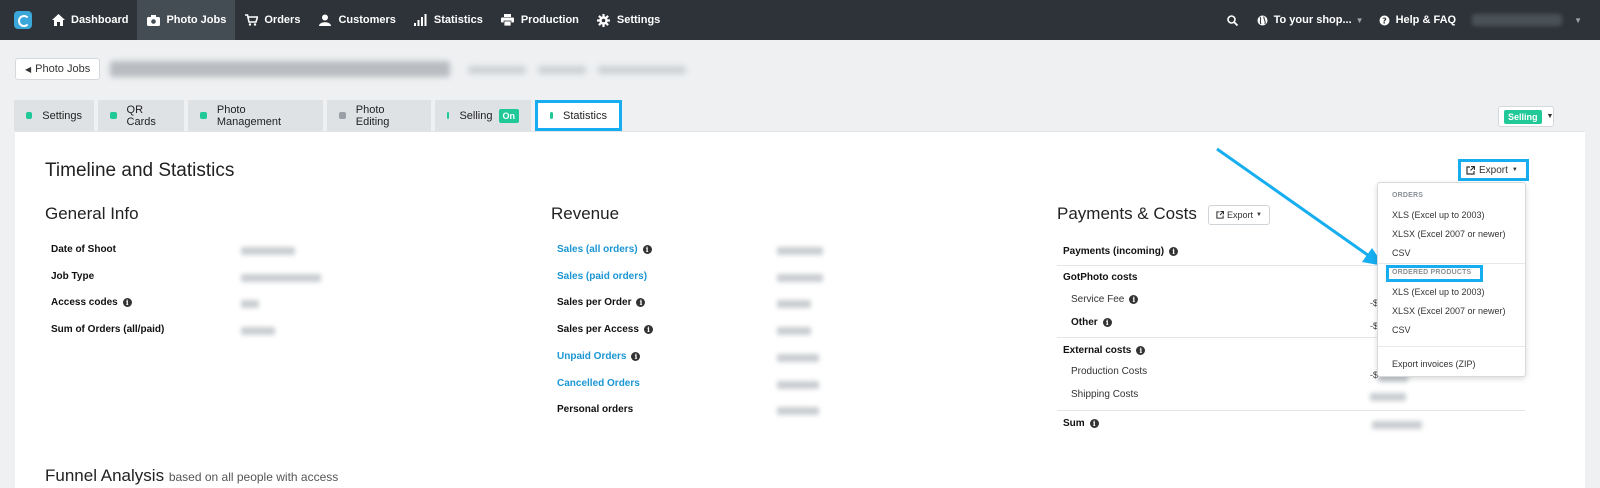 Image resolution: width=1600 pixels, height=488 pixels. I want to click on orders-section-header: ORDERS, so click(1408, 195).